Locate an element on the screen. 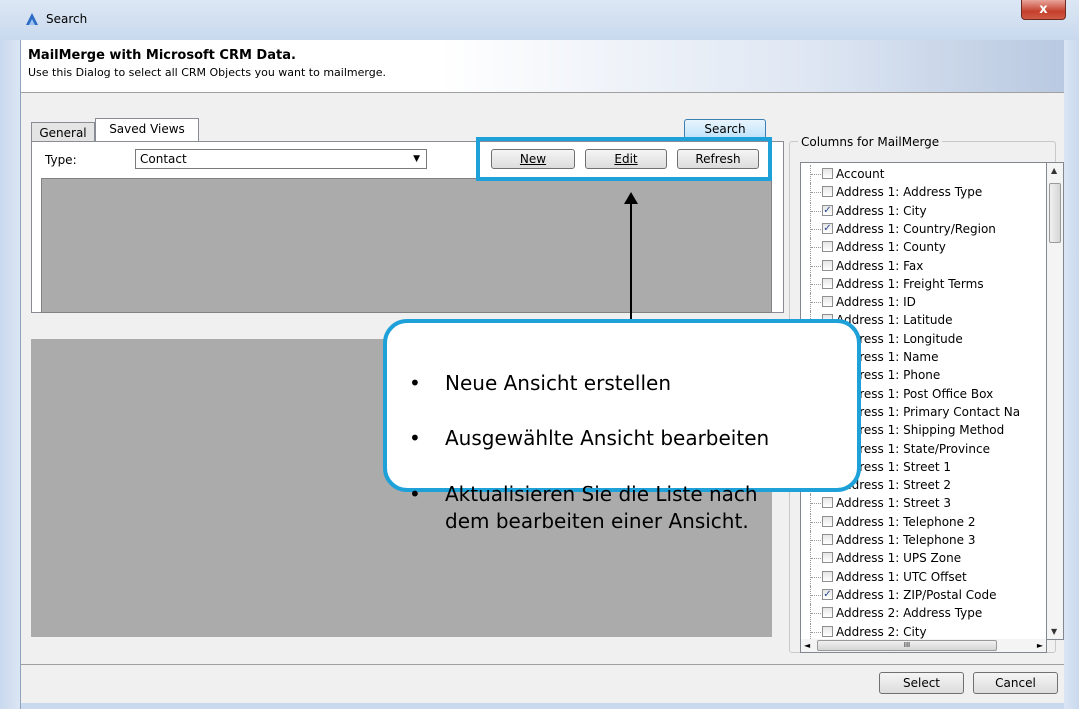 This screenshot has width=1079, height=709. hscroll-thumb: III is located at coordinates (907, 645).